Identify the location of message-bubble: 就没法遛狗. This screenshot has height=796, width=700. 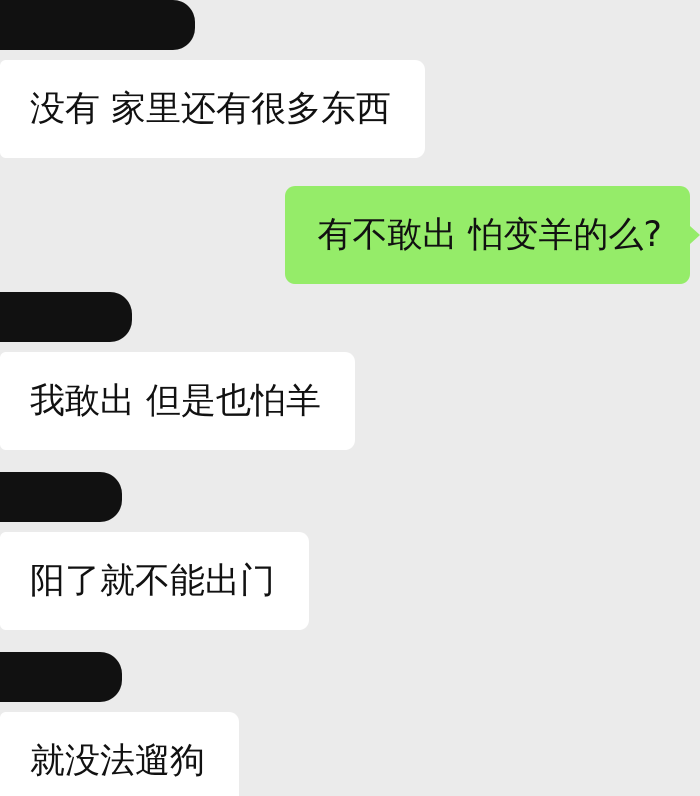
(119, 754).